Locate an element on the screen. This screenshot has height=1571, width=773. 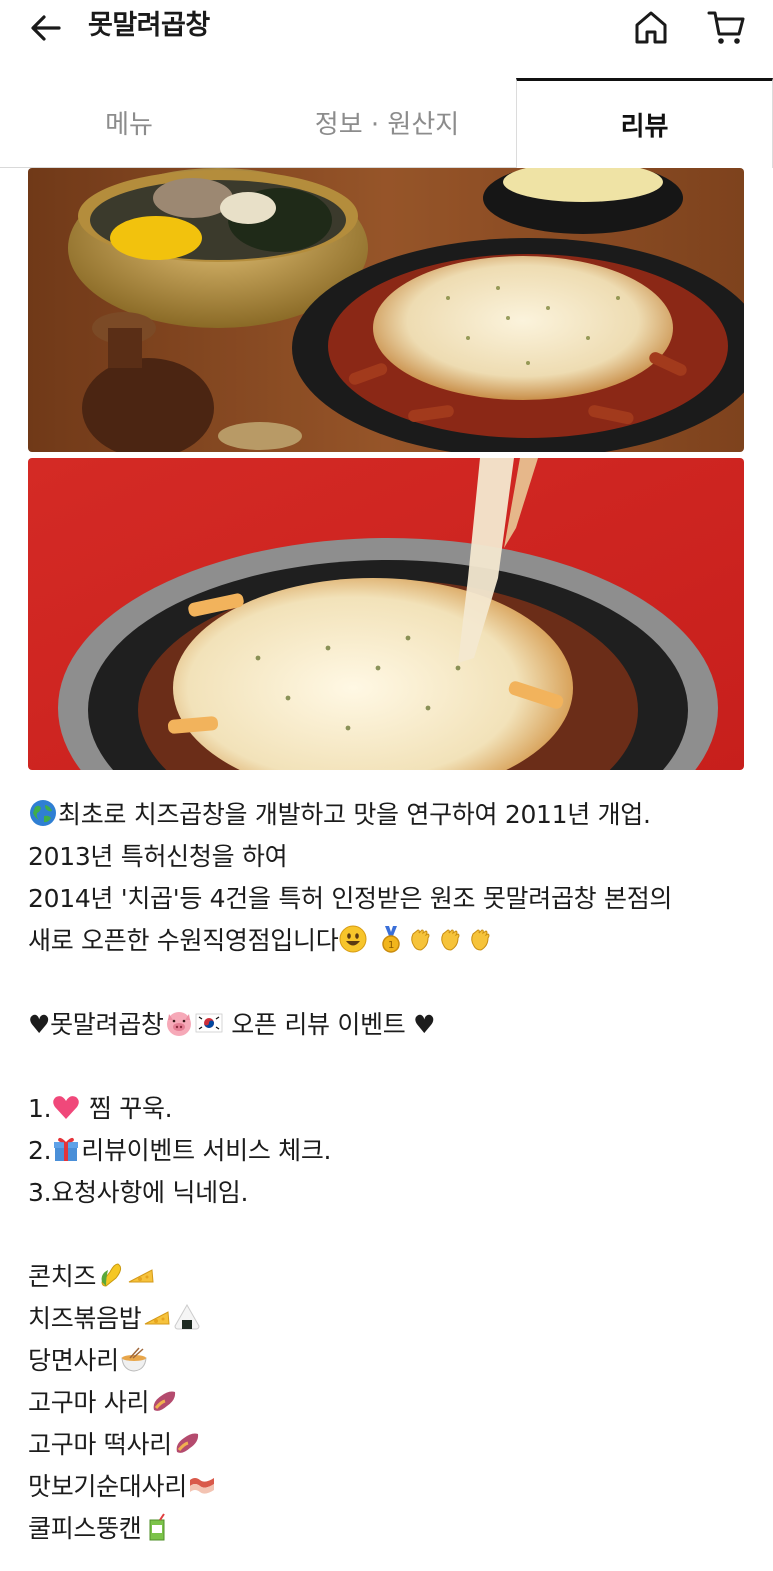
home-icon is located at coordinates (651, 27).